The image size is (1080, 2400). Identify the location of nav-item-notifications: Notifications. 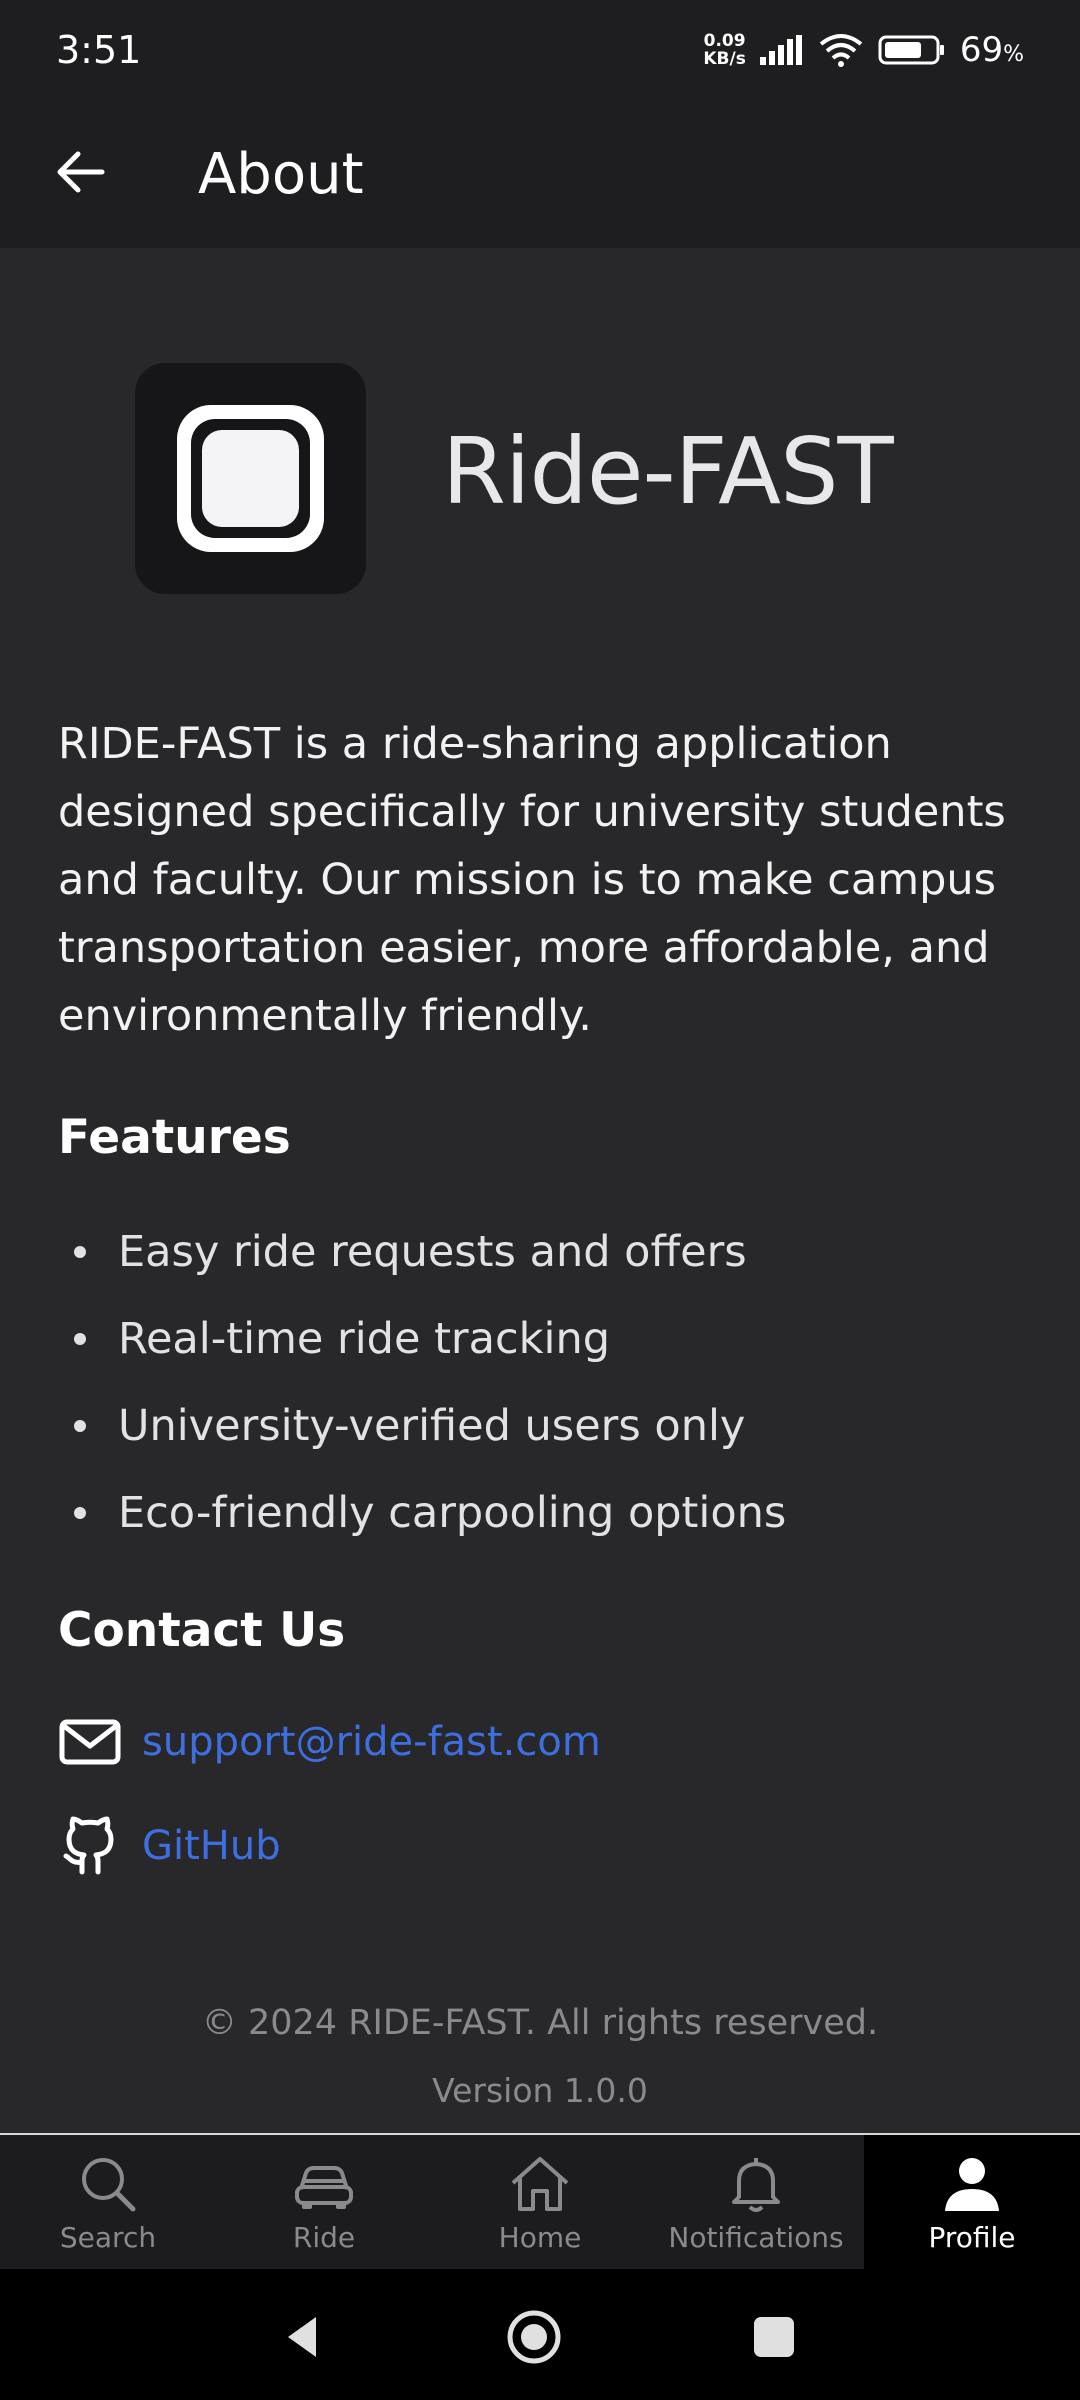
(756, 2202).